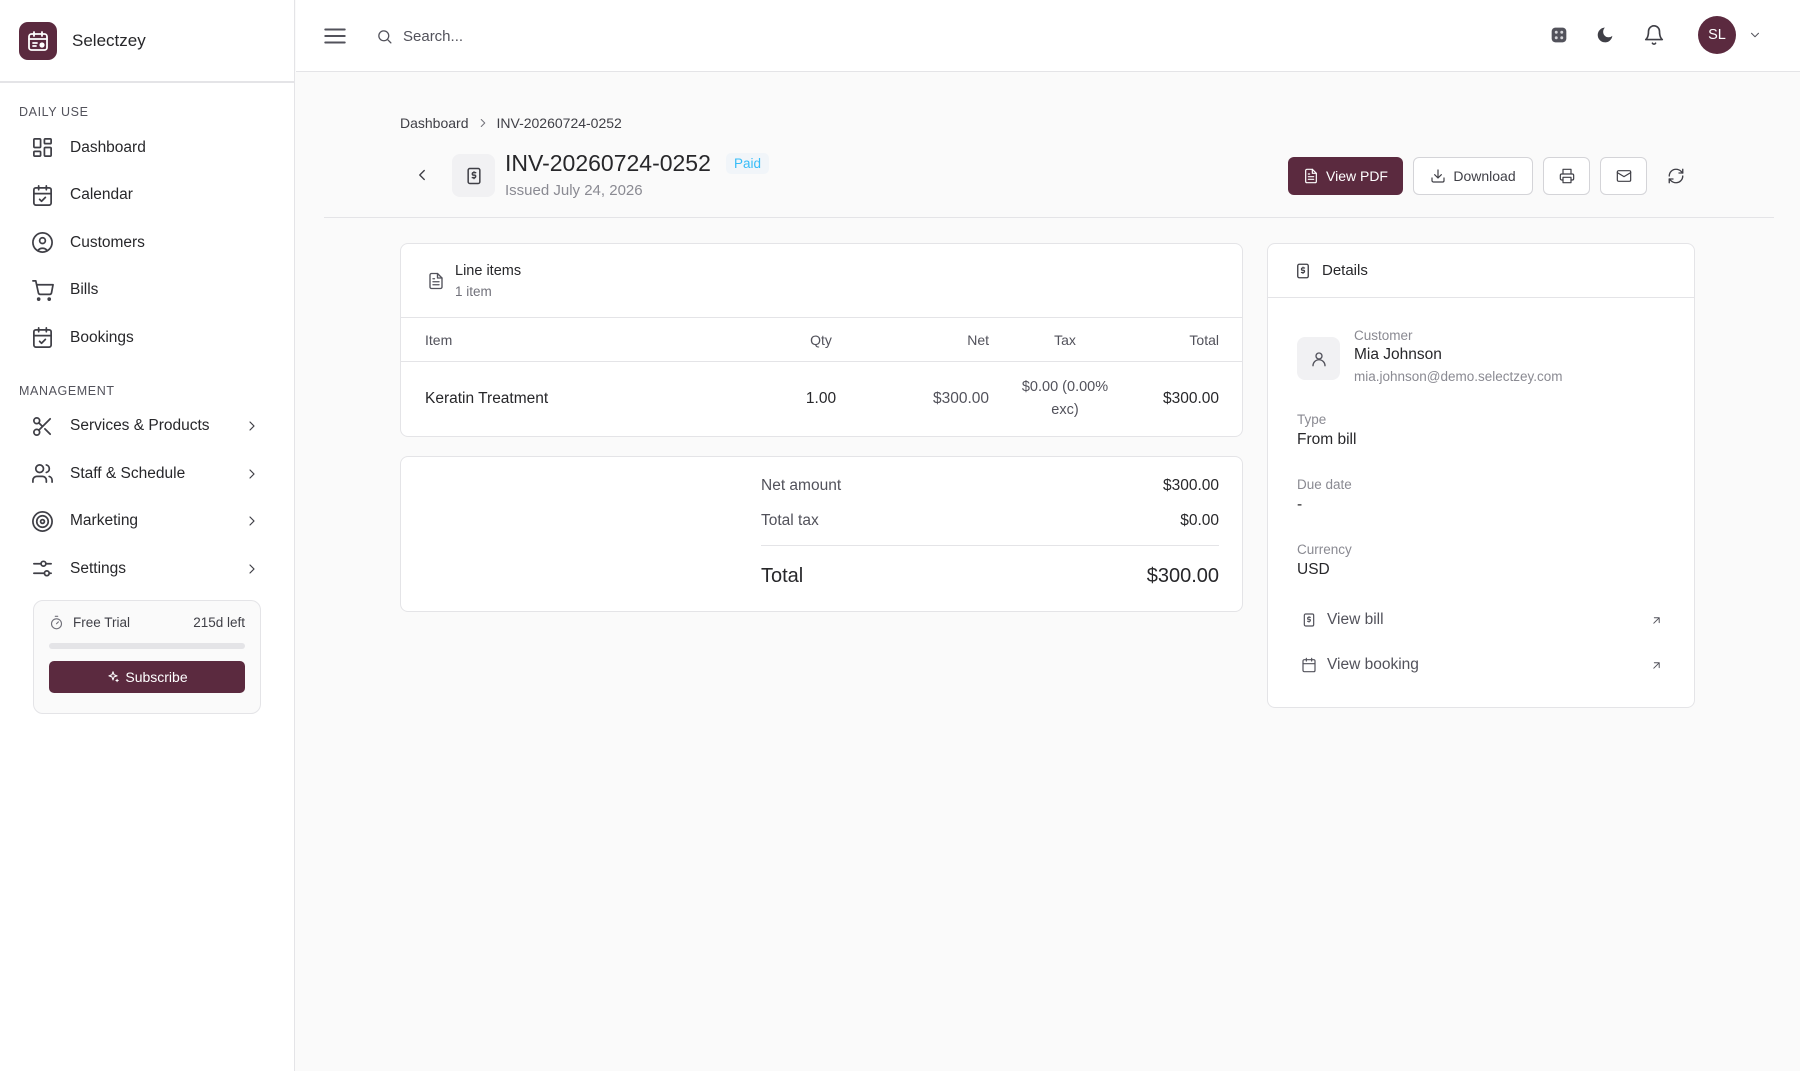  I want to click on moon-icon, so click(1605, 35).